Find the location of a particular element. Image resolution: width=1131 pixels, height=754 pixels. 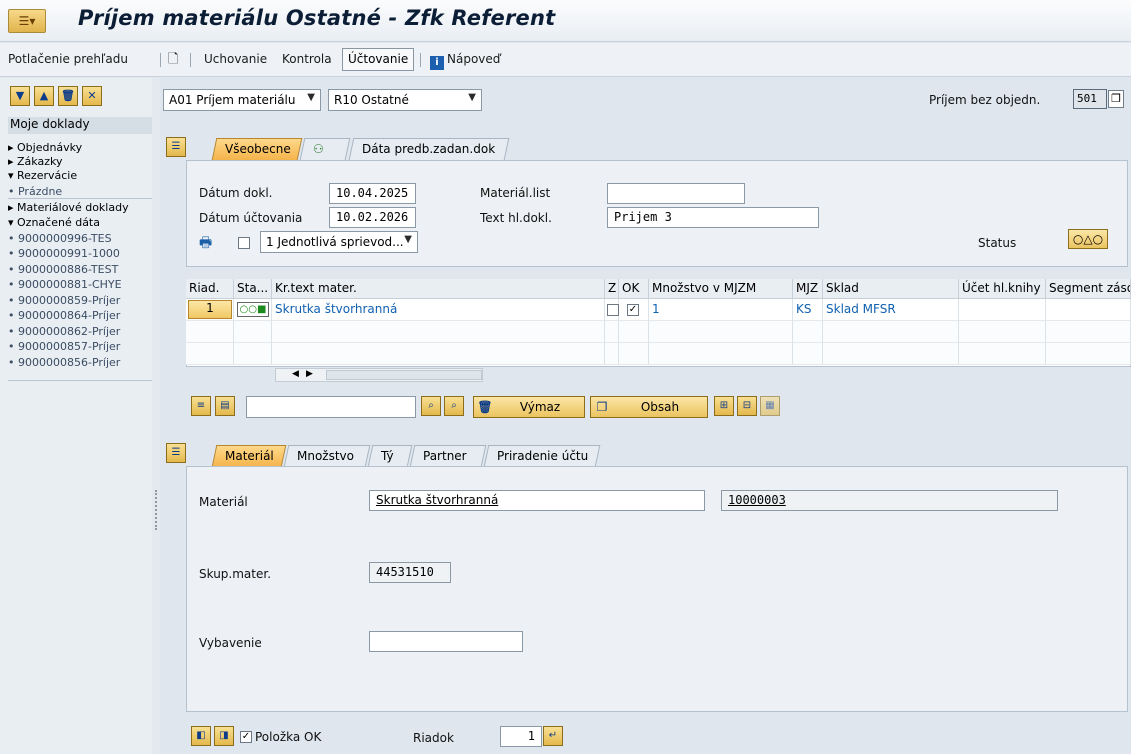

printer-icon: 🖶 is located at coordinates (205, 244).